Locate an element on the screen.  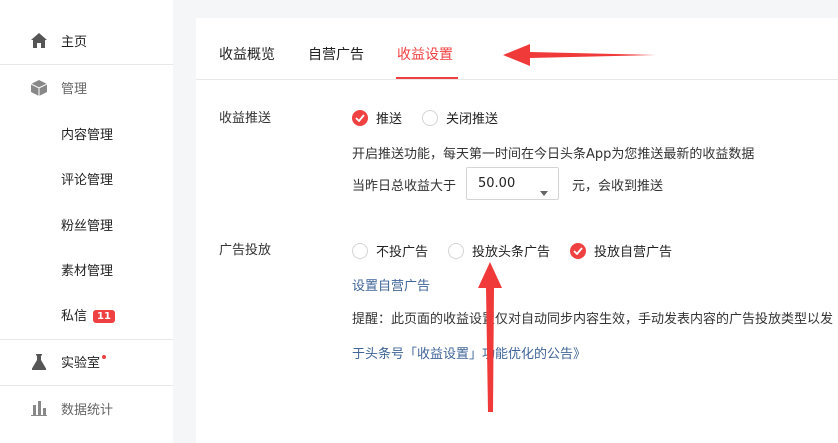
flask-icon is located at coordinates (39, 362).